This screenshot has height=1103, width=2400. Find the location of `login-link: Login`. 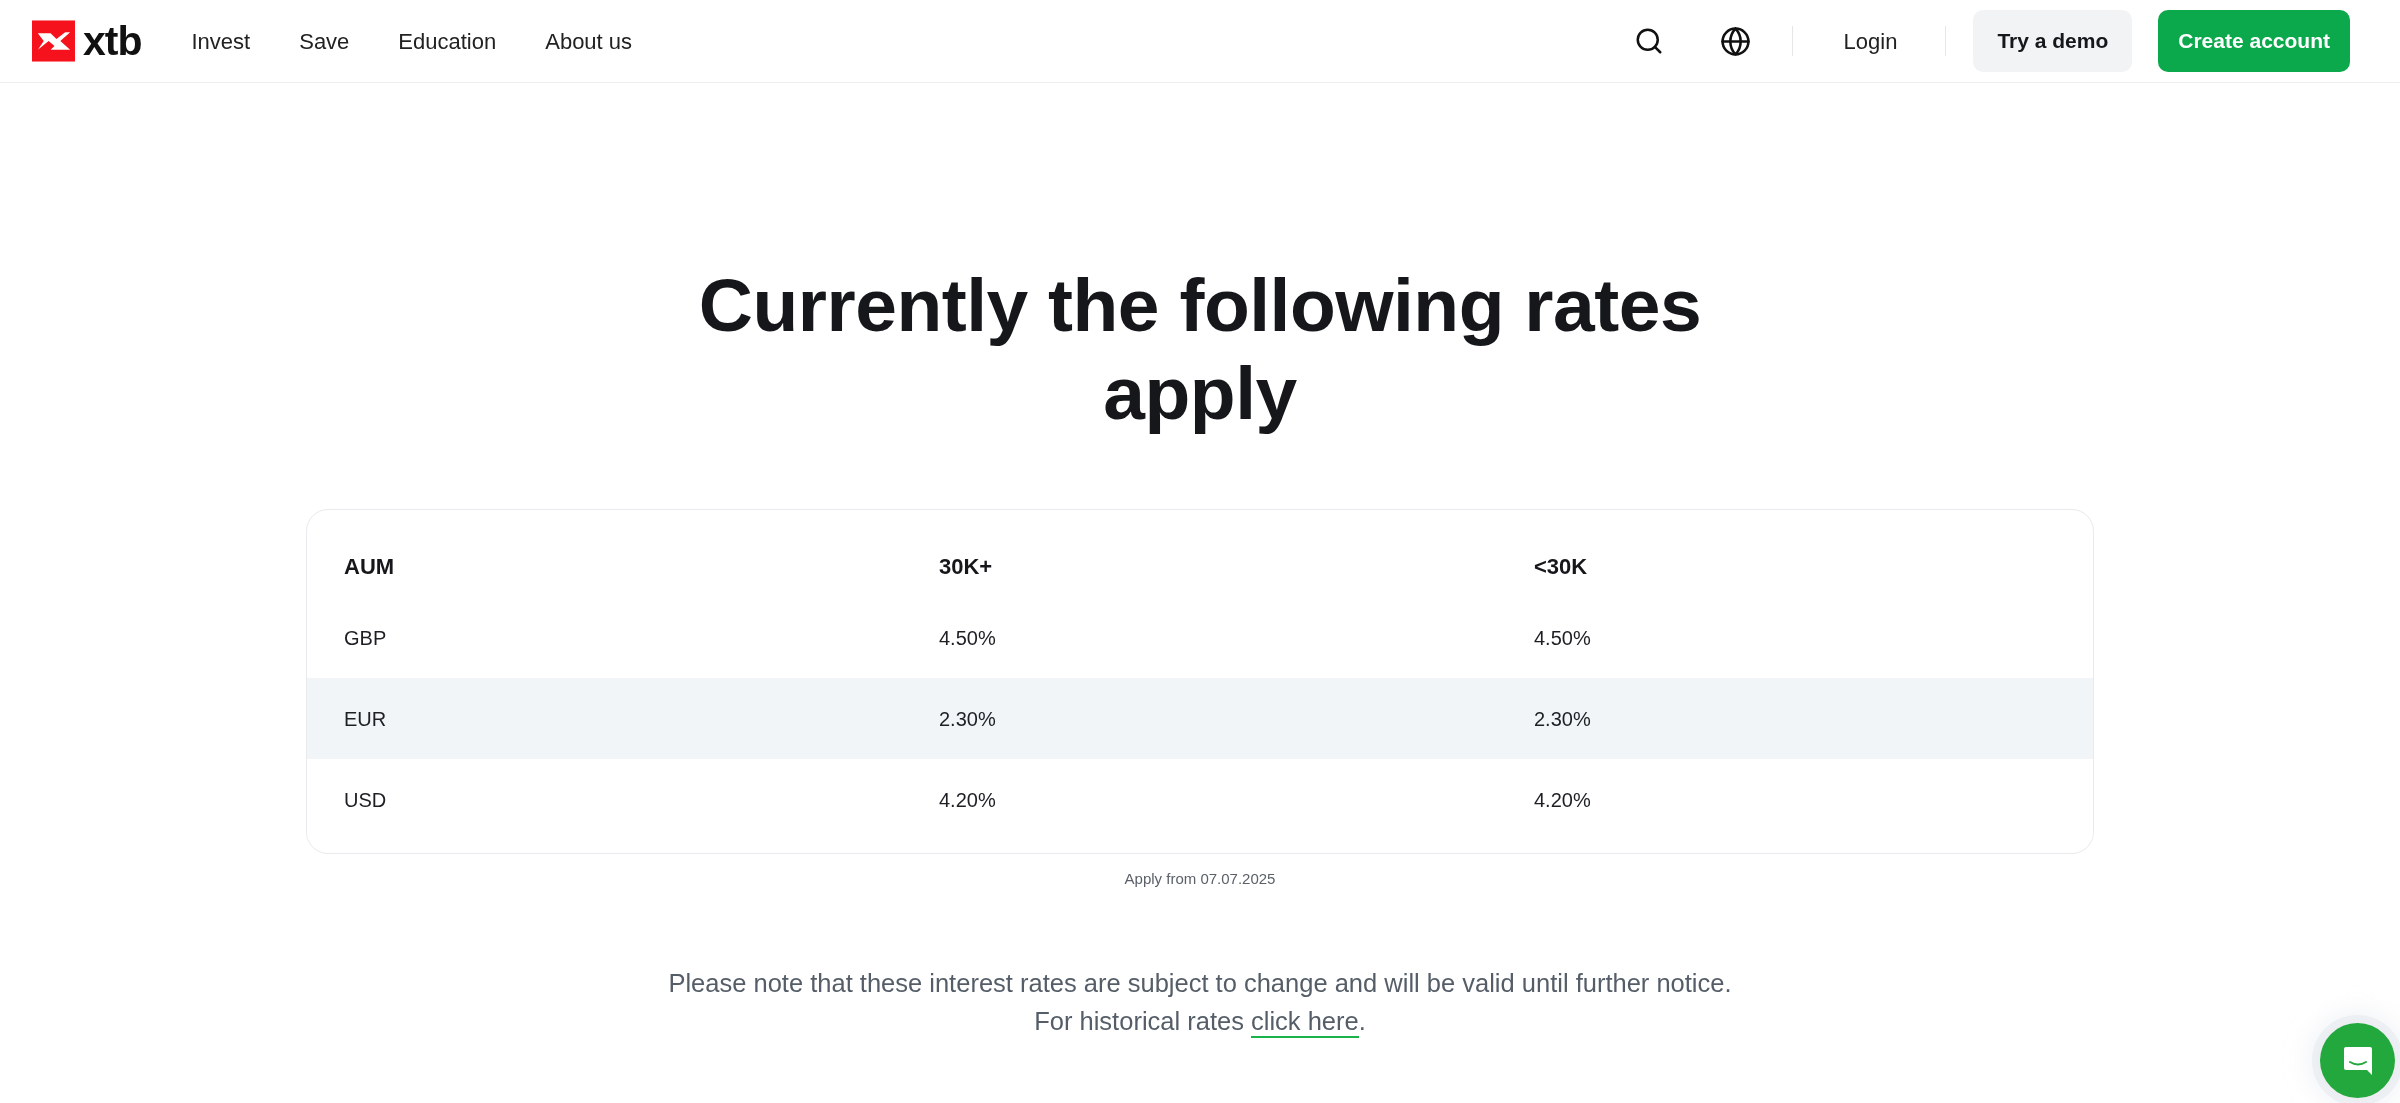

login-link: Login is located at coordinates (1870, 41).